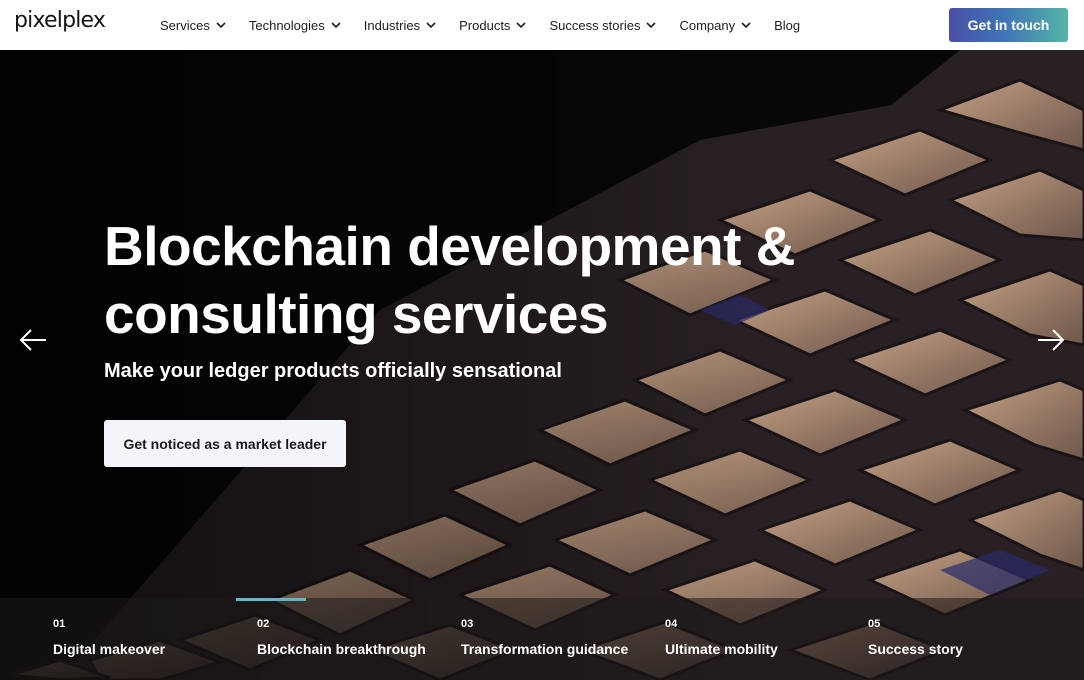  Describe the element at coordinates (341, 649) in the screenshot. I see `slide-label: Blockchain breakthrough` at that location.